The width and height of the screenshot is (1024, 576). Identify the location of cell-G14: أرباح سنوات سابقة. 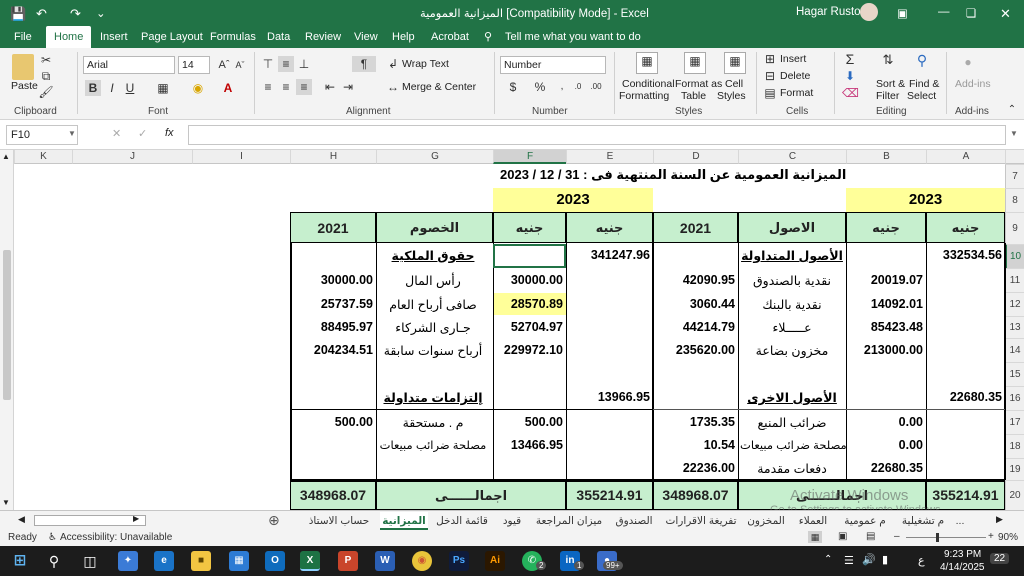
(433, 350).